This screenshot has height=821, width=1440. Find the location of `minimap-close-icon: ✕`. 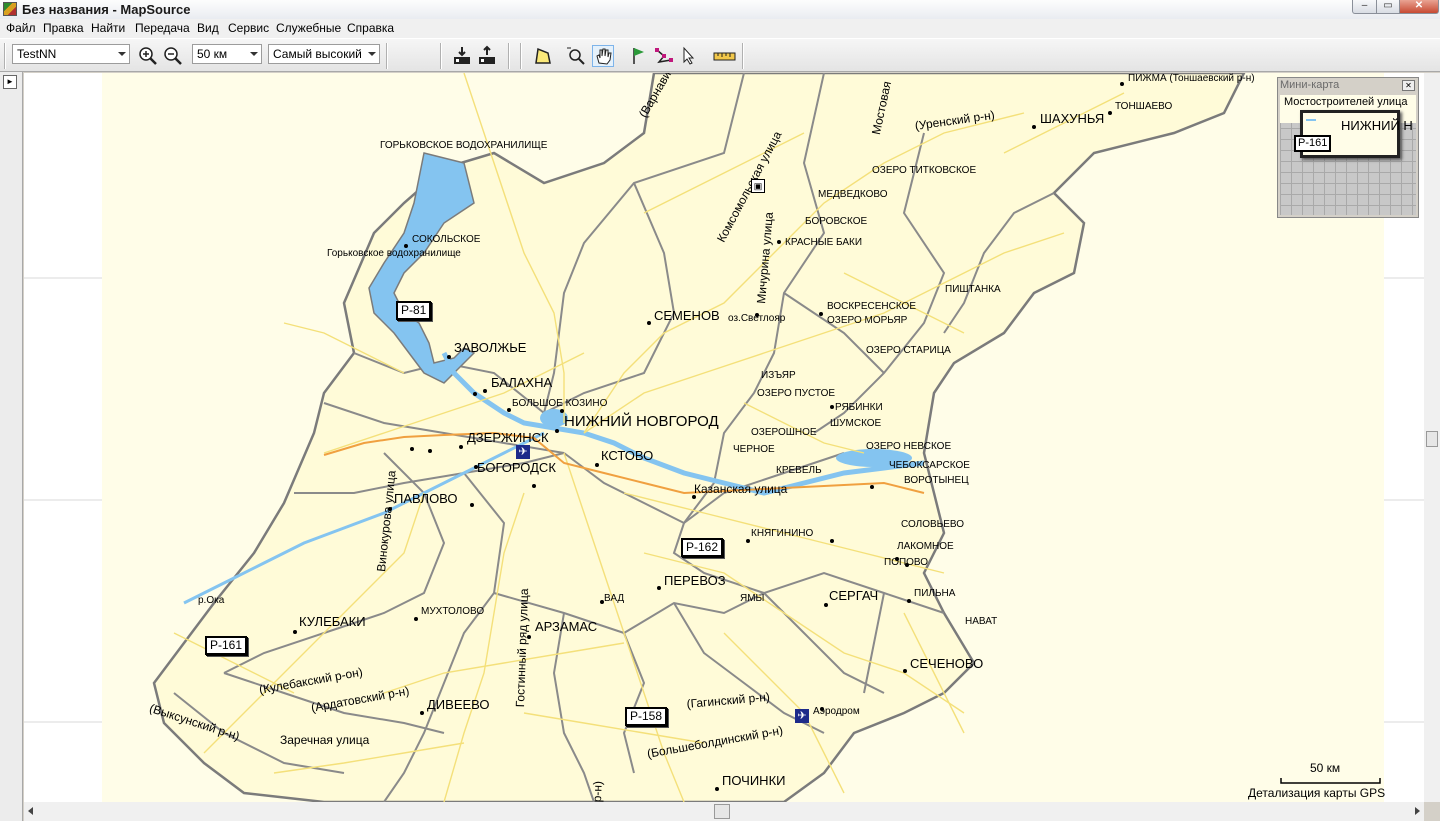

minimap-close-icon: ✕ is located at coordinates (1408, 85).